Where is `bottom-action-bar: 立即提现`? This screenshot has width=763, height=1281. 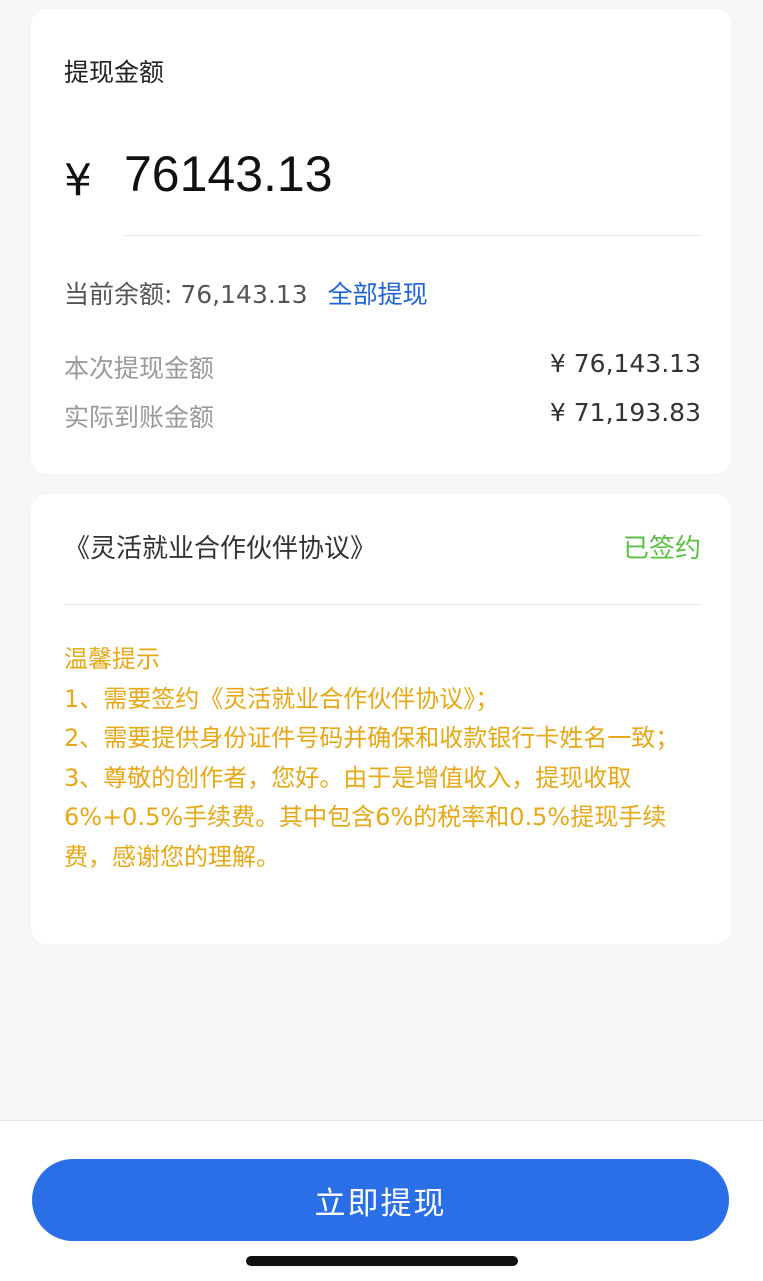
bottom-action-bar: 立即提现 is located at coordinates (381, 1200).